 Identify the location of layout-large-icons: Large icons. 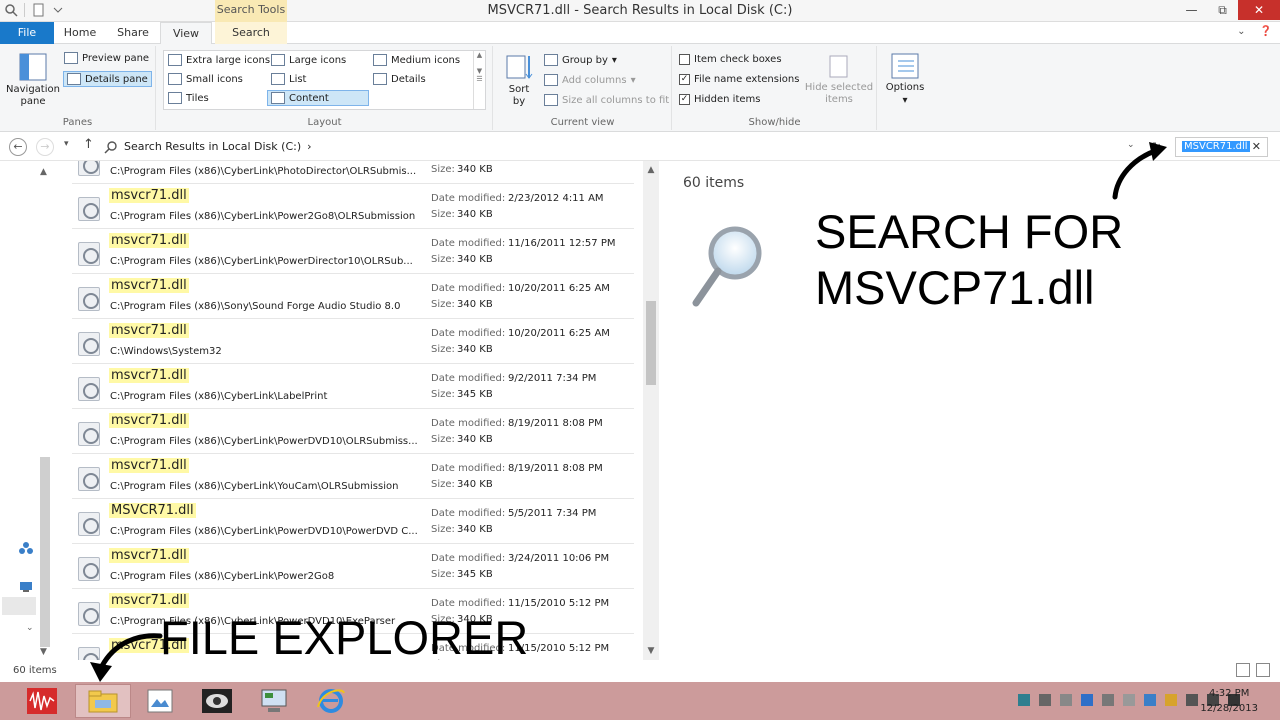
(308, 60).